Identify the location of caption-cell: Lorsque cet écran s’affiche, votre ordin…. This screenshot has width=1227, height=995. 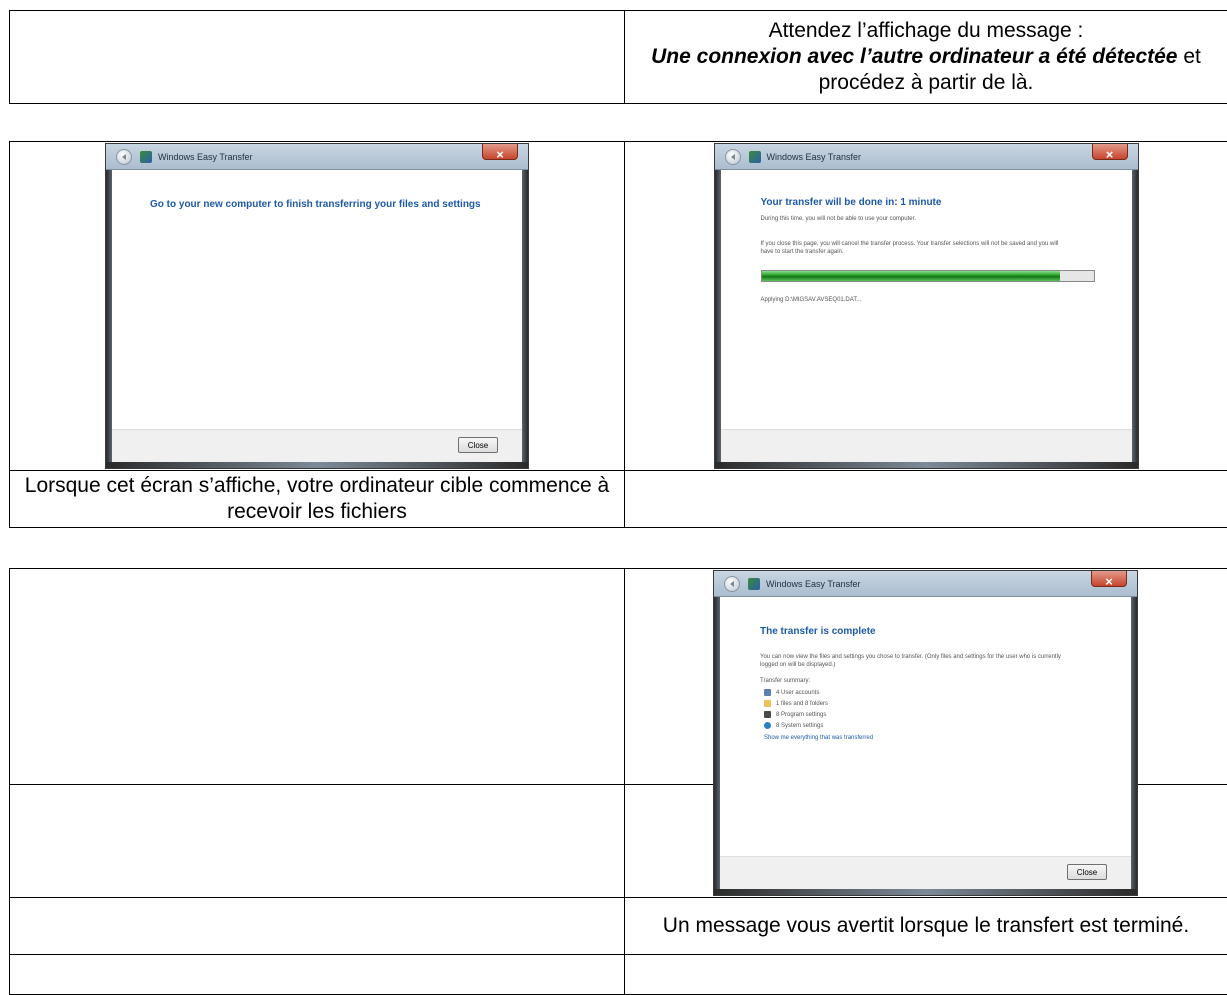
(317, 499).